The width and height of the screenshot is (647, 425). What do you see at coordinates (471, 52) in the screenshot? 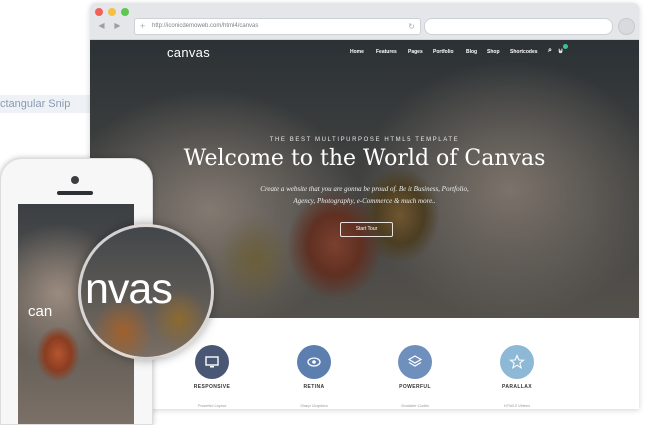
I see `nav-blog: Blog` at bounding box center [471, 52].